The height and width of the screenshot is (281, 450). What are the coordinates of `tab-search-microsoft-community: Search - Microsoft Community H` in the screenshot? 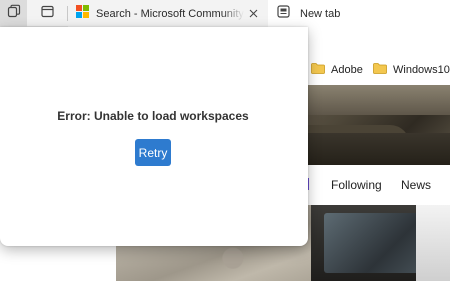 It's located at (168, 13).